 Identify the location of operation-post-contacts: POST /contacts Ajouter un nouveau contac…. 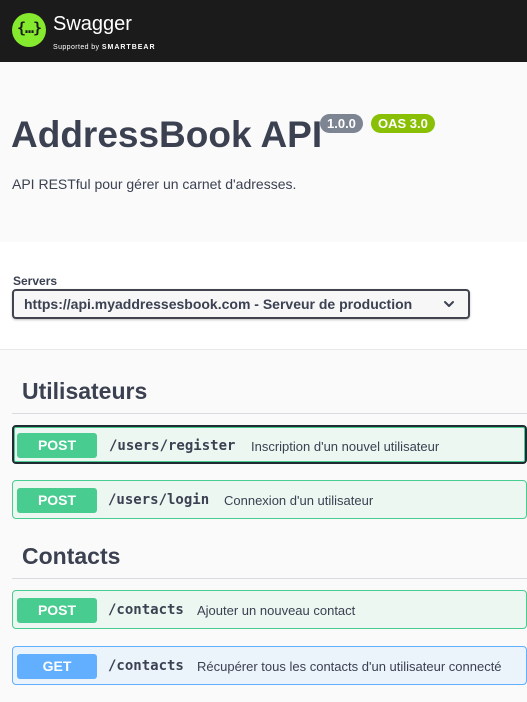
(269, 609).